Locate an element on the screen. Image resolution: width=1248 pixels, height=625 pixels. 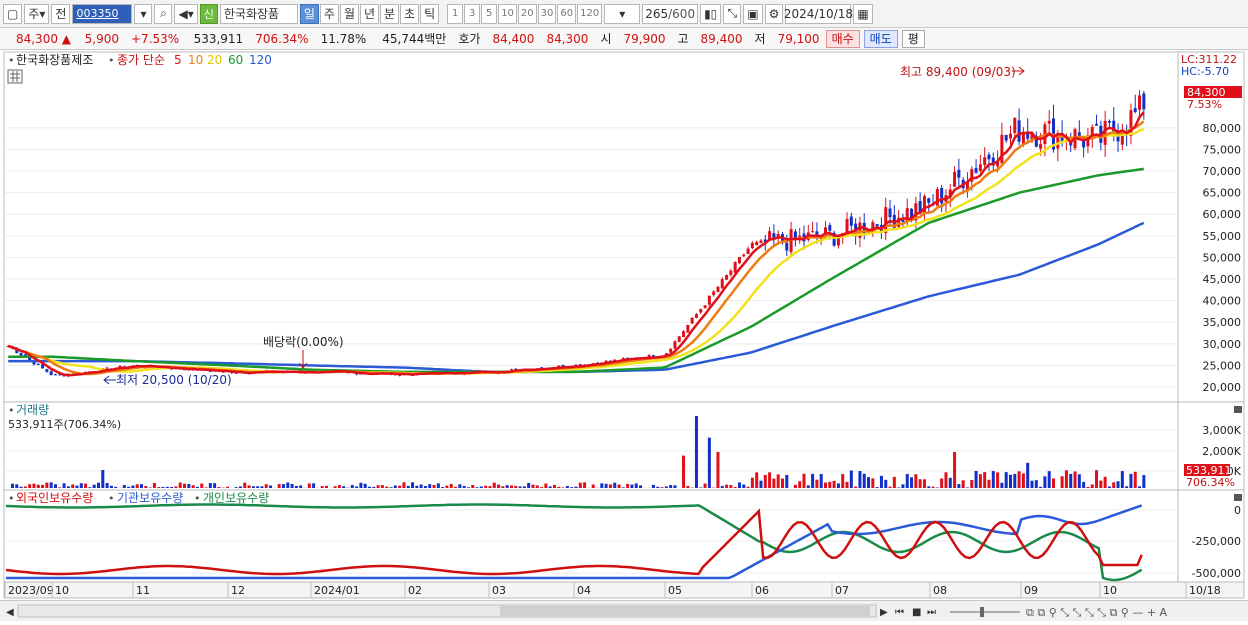
interval-tab-60: 60 is located at coordinates (566, 14).